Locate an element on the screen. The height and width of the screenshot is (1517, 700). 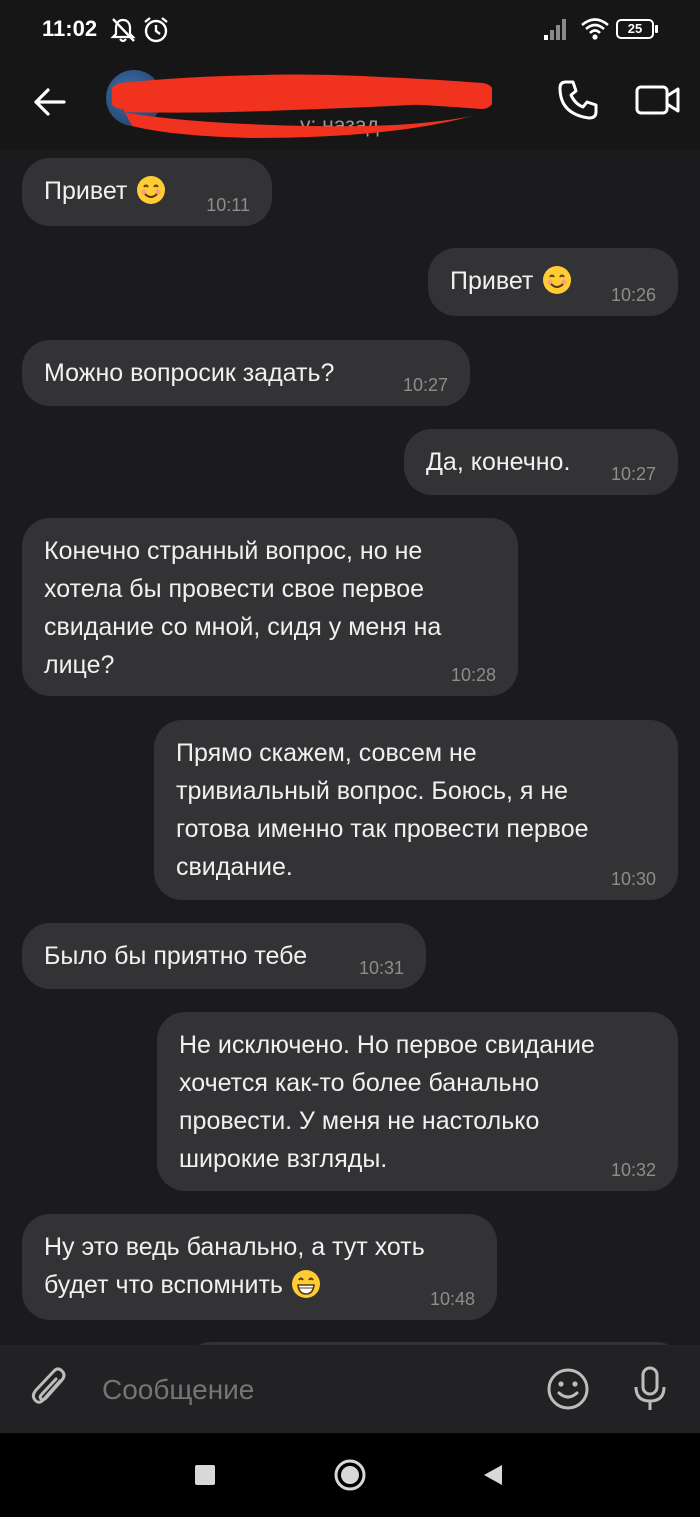
system-navigation-bar is located at coordinates (350, 1475).